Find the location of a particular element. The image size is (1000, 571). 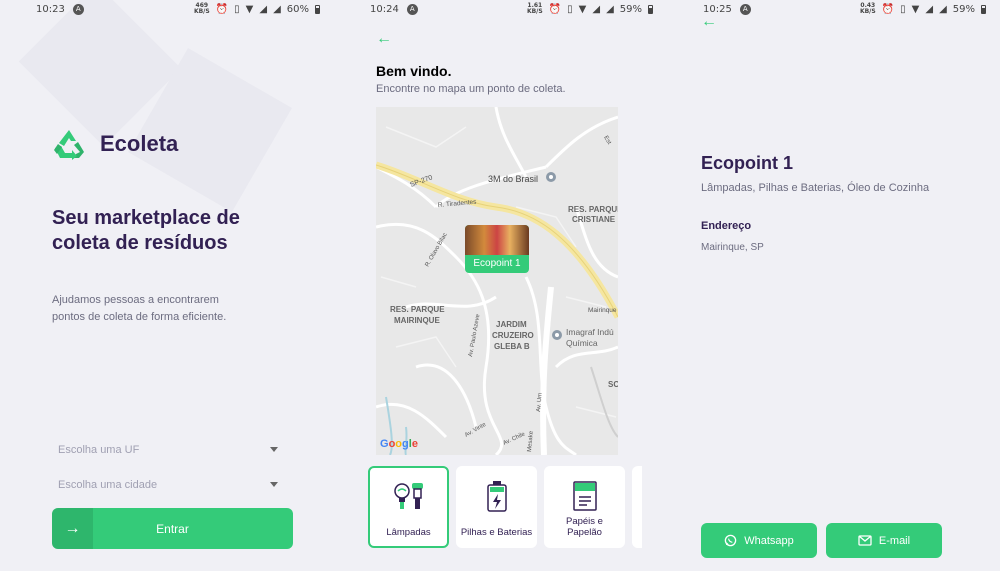

item-lampadas: Lâmpadas is located at coordinates (408, 507).